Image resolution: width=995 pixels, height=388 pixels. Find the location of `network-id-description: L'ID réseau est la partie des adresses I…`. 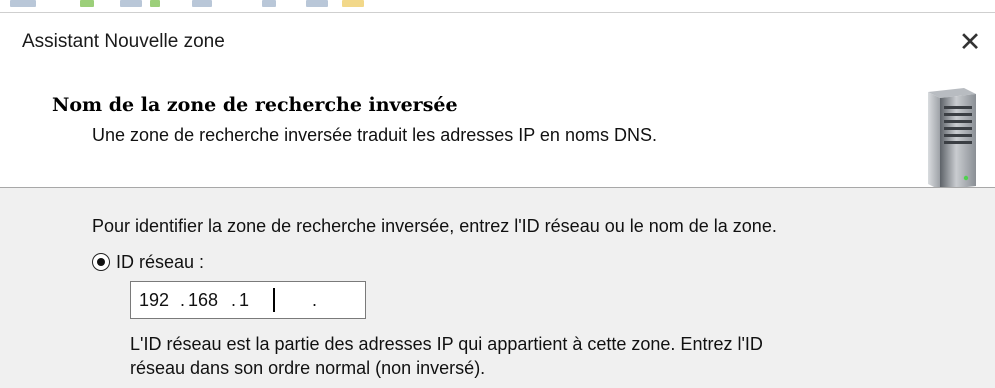

network-id-description: L'ID réseau est la partie des adresses I… is located at coordinates (530, 356).